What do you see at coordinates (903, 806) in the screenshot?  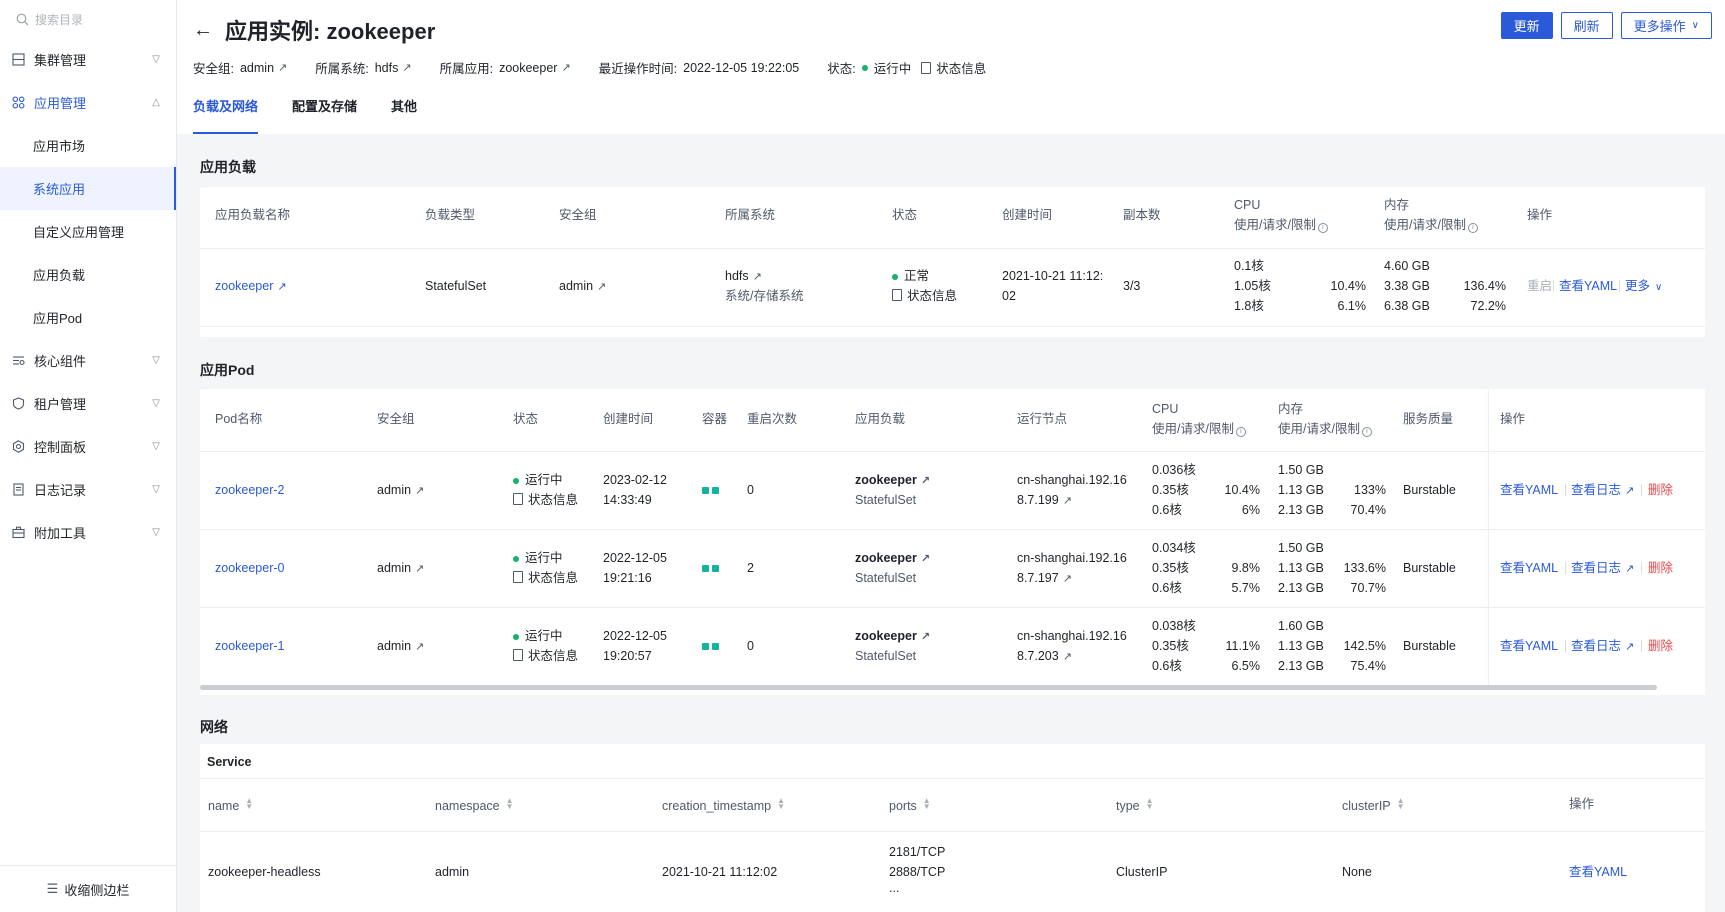 I see `col-header-ports-text: ports` at bounding box center [903, 806].